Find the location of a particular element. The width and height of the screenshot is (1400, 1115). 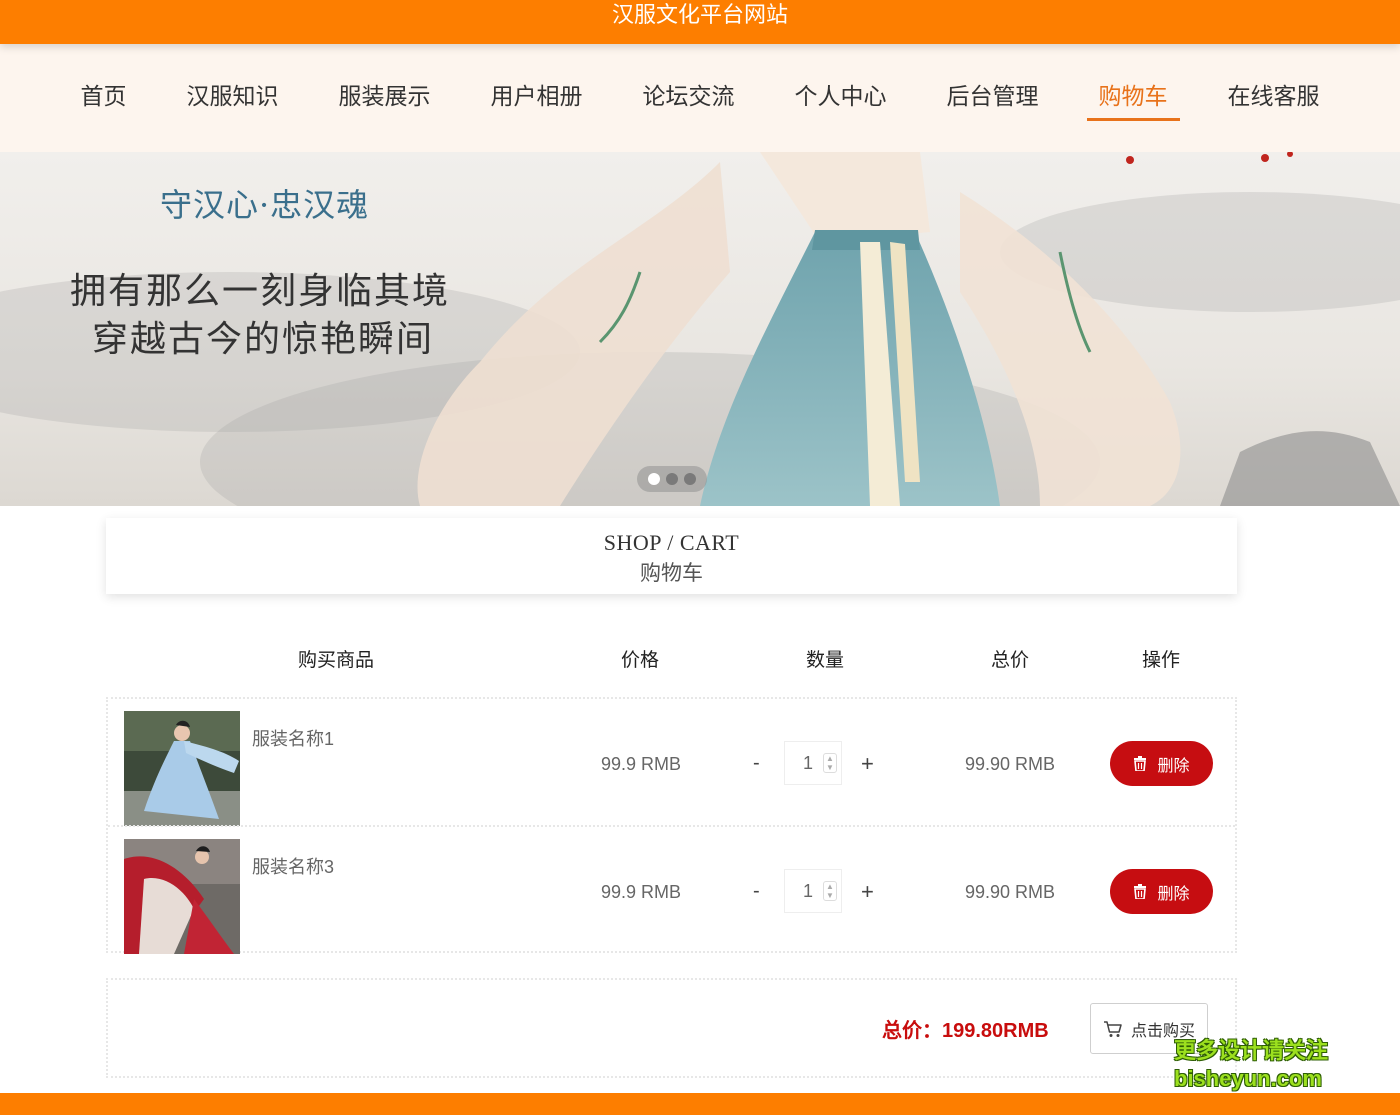

site-title: 汉服文化平台网站 is located at coordinates (699, 14).